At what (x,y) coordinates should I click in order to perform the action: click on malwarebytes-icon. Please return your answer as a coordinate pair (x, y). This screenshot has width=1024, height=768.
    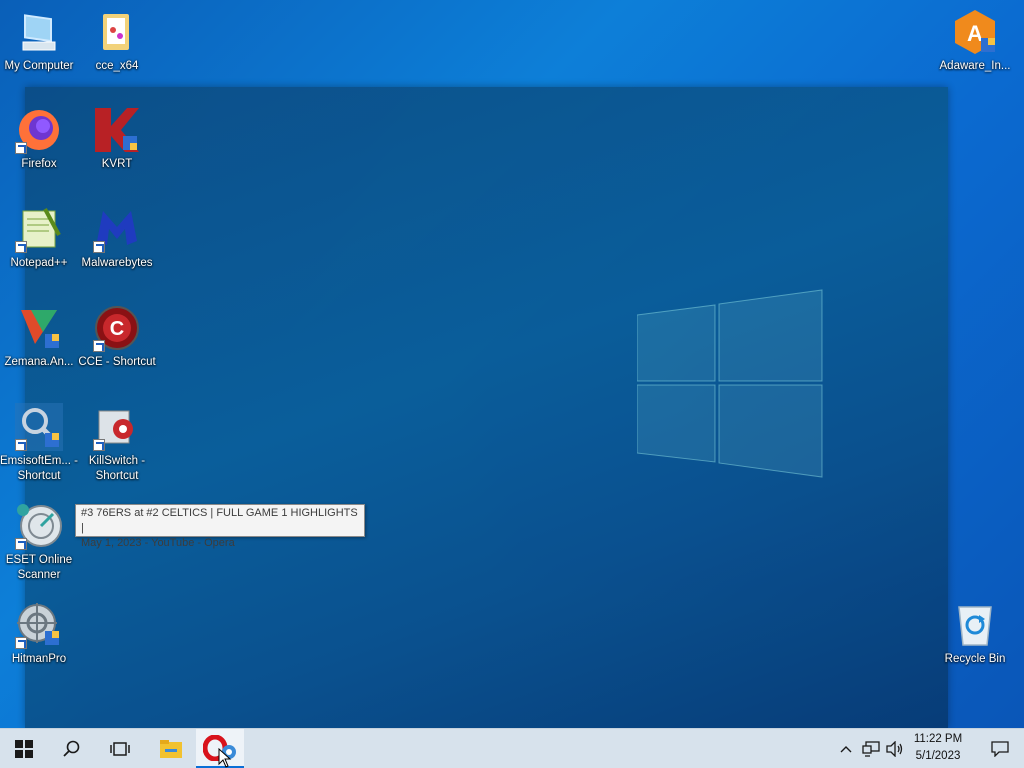
    Looking at the image, I should click on (117, 229).